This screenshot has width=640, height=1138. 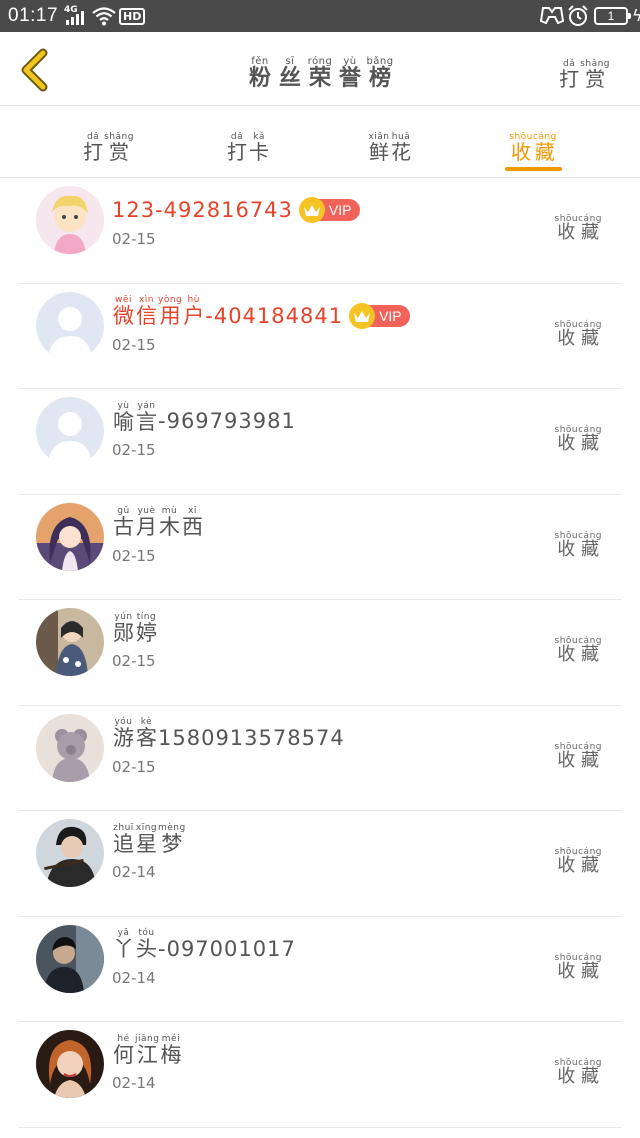 I want to click on reward-char: dǎ 打, so click(x=569, y=74).